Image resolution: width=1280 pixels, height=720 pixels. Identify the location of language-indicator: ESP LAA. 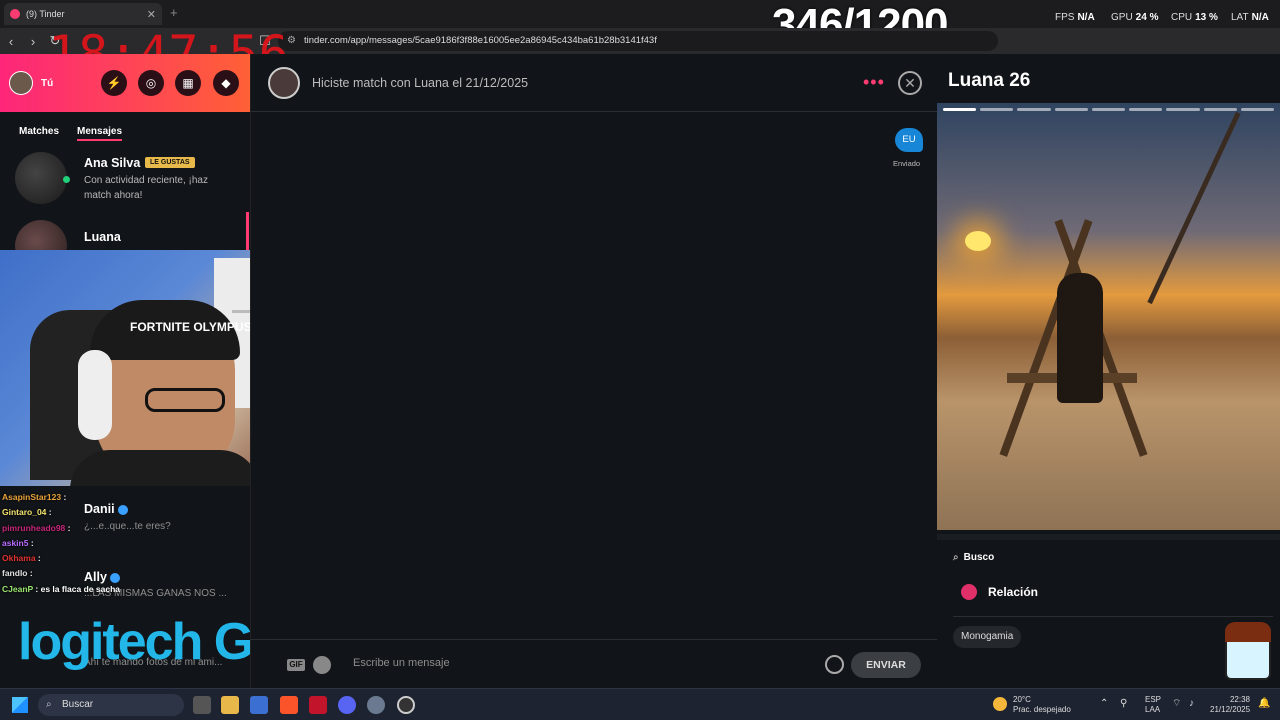
(1153, 705).